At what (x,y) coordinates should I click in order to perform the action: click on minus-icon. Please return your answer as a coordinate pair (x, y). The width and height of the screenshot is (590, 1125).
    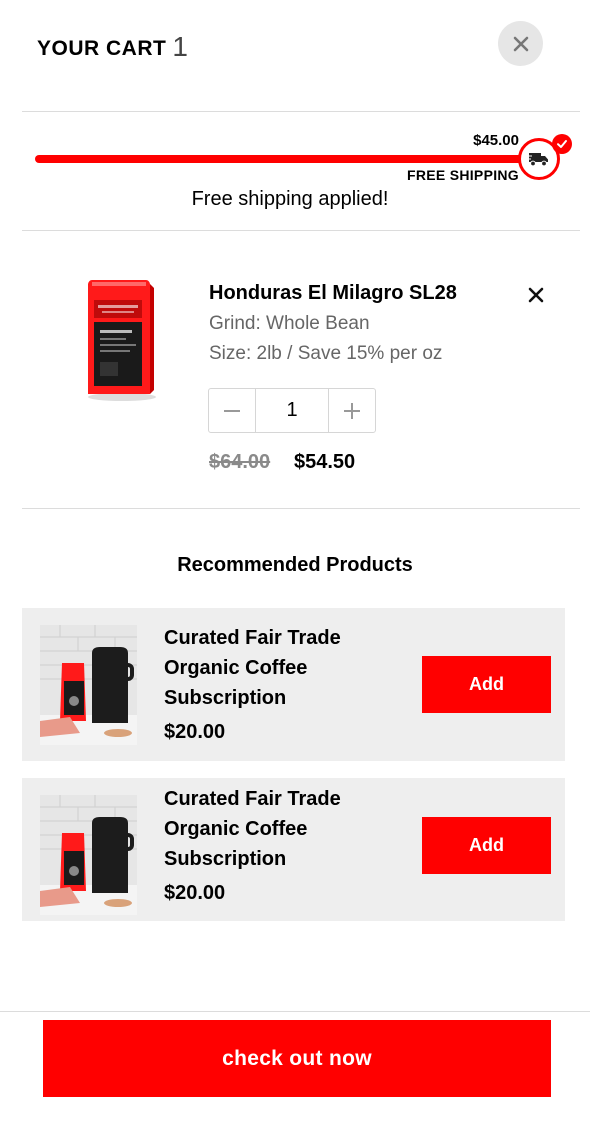
    Looking at the image, I should click on (232, 410).